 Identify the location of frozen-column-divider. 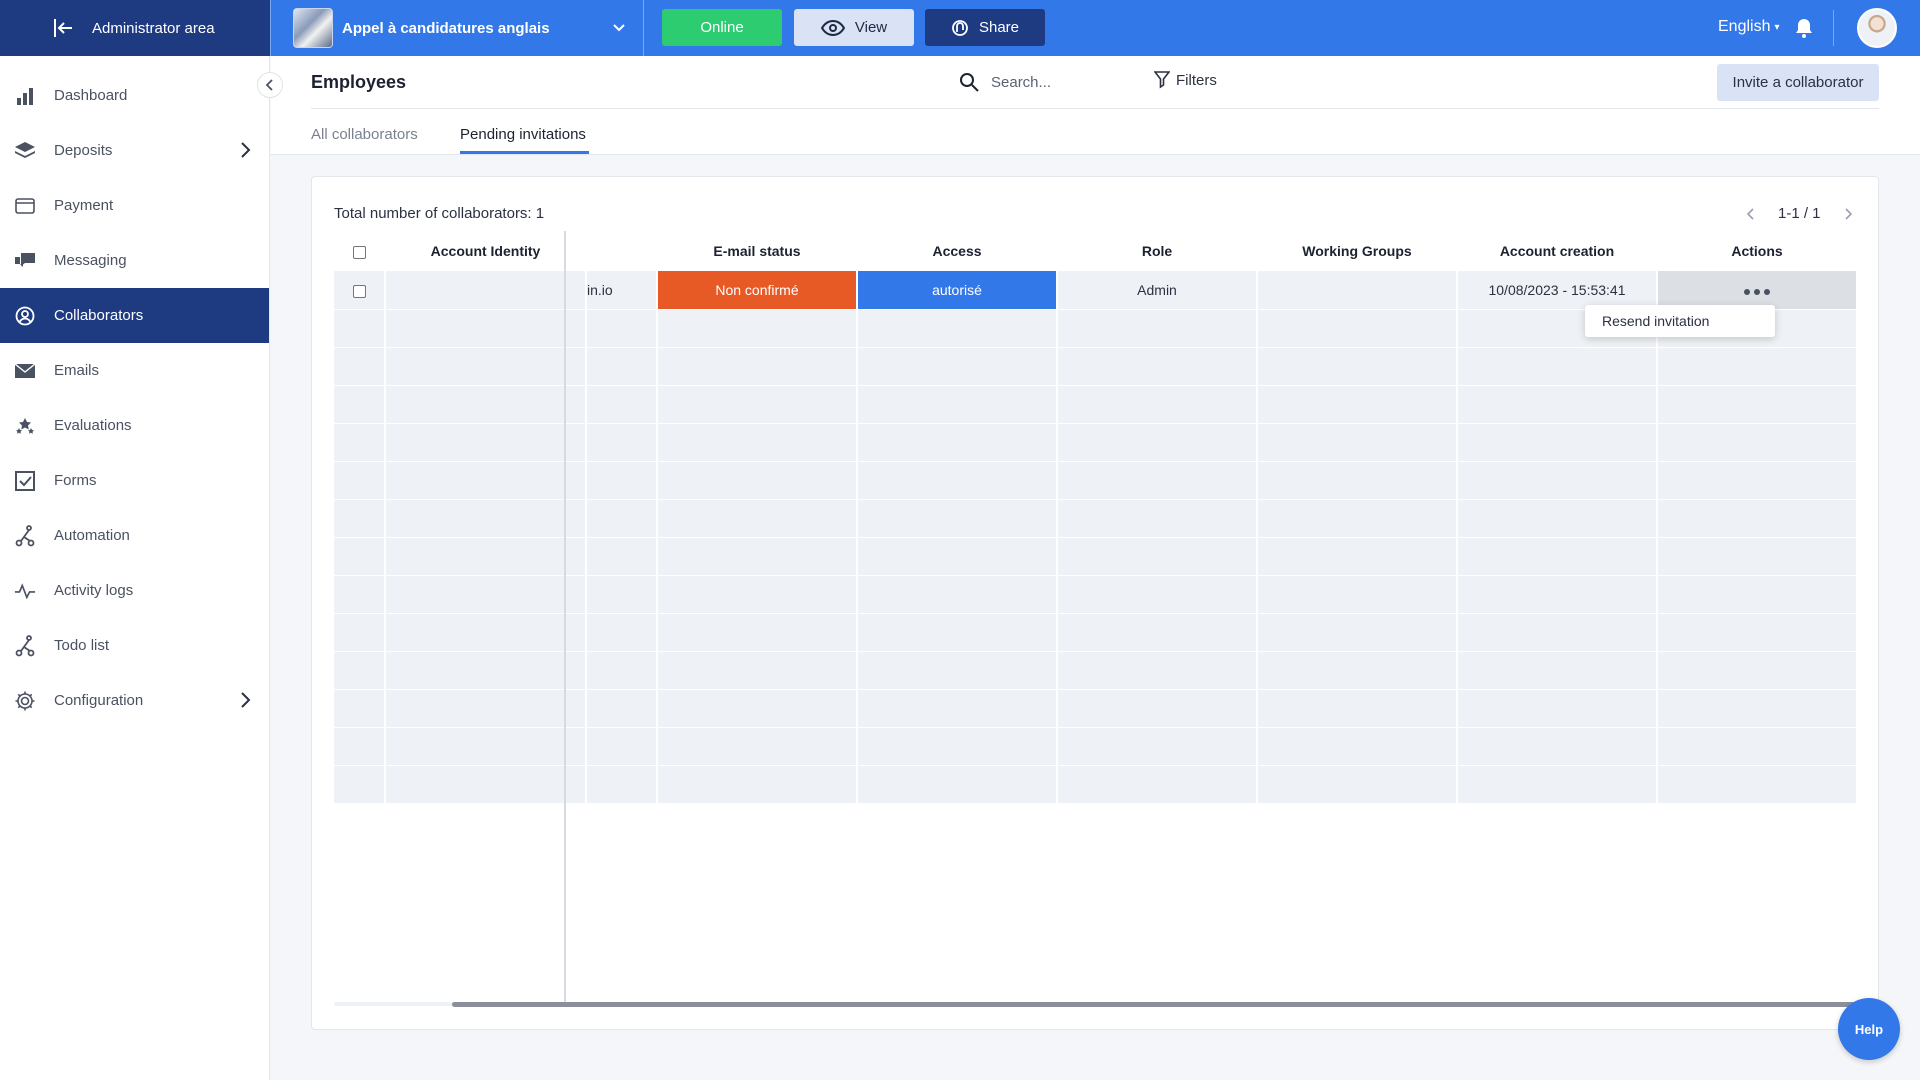
(565, 619).